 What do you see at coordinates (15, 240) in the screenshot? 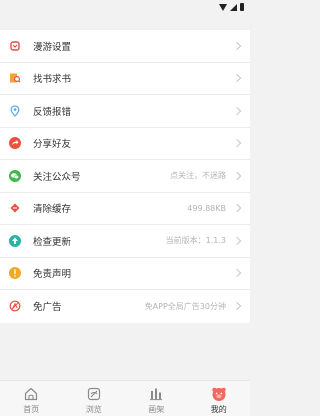
I see `update-icon` at bounding box center [15, 240].